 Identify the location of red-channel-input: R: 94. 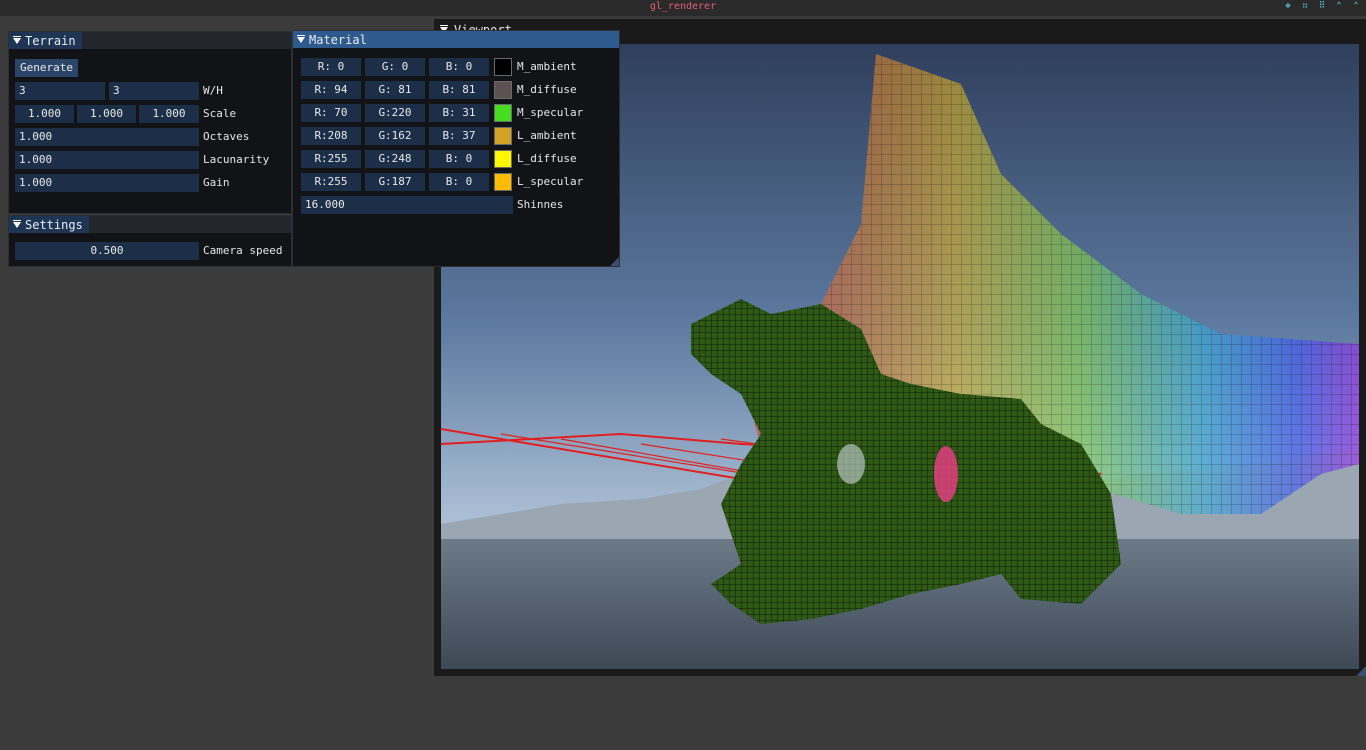
(331, 90).